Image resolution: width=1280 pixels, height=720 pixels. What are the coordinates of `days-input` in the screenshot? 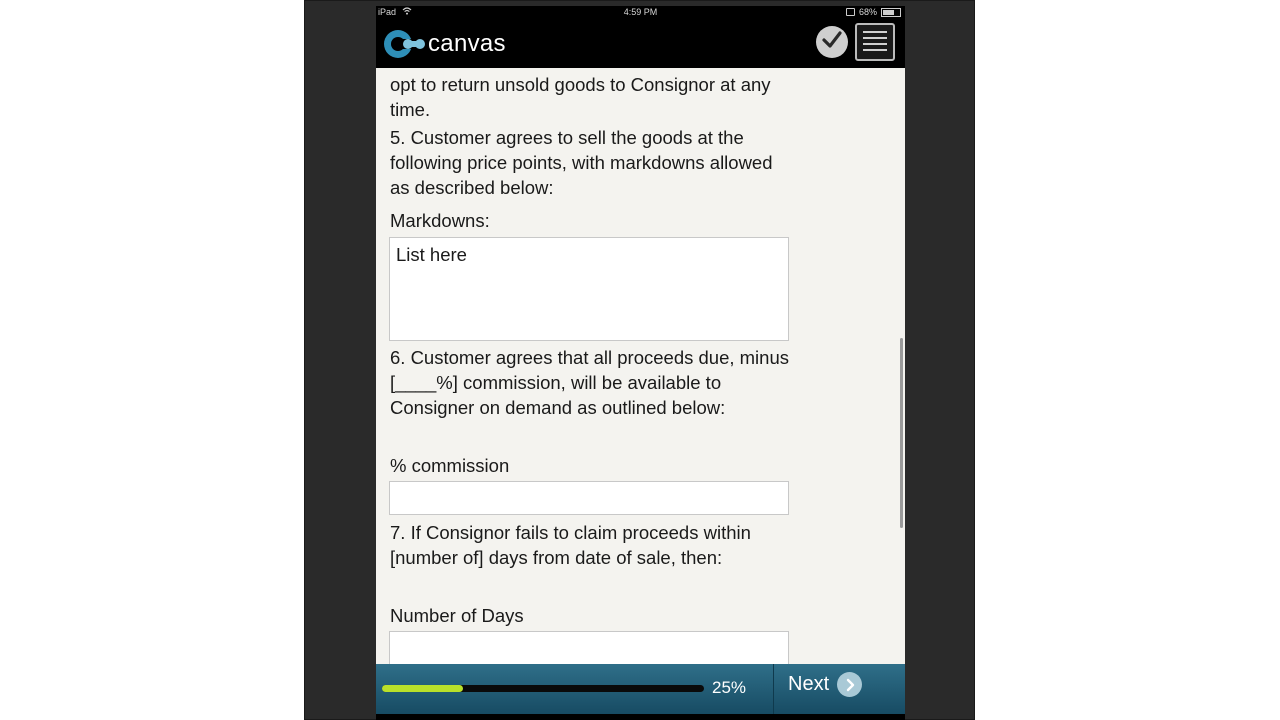 It's located at (589, 647).